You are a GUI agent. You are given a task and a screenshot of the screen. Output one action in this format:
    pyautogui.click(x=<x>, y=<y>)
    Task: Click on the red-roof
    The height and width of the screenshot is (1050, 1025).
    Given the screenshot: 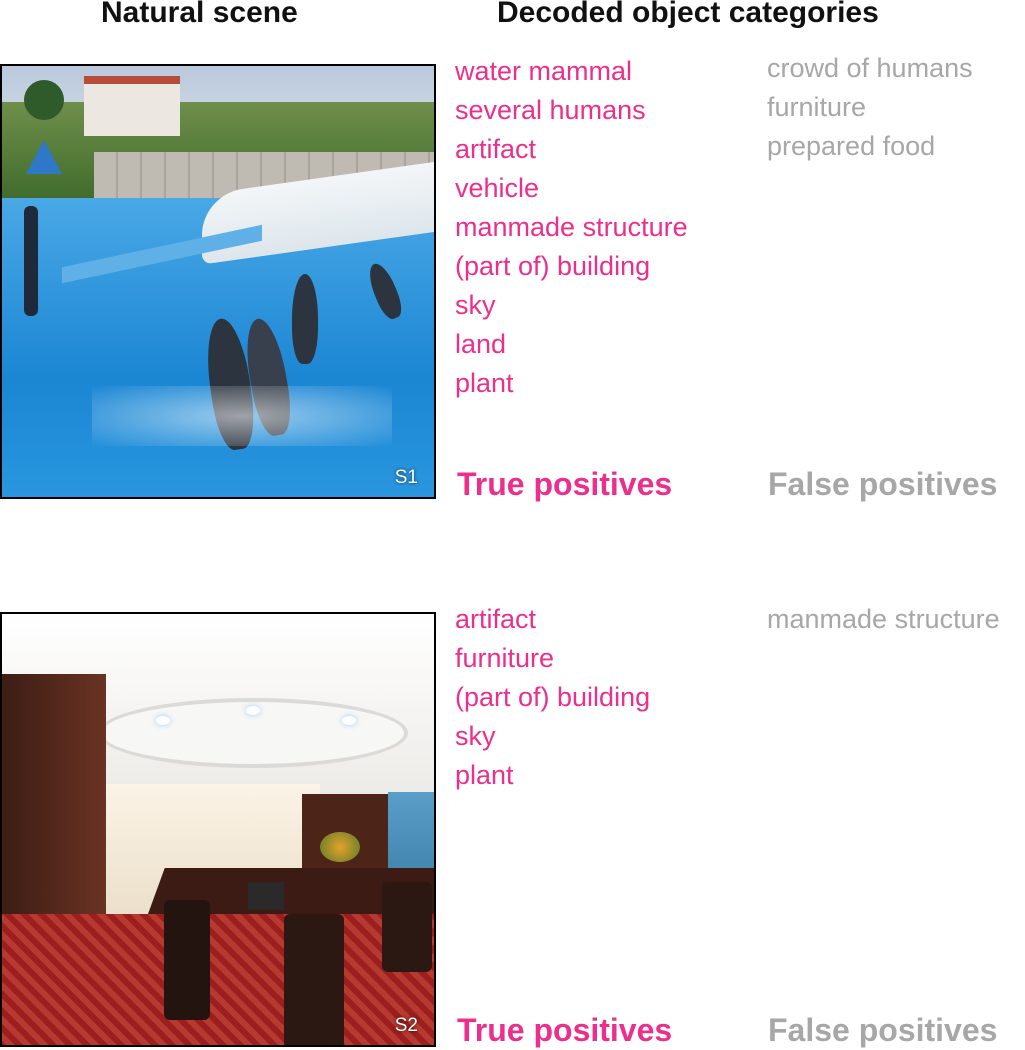 What is the action you would take?
    pyautogui.click(x=132, y=80)
    